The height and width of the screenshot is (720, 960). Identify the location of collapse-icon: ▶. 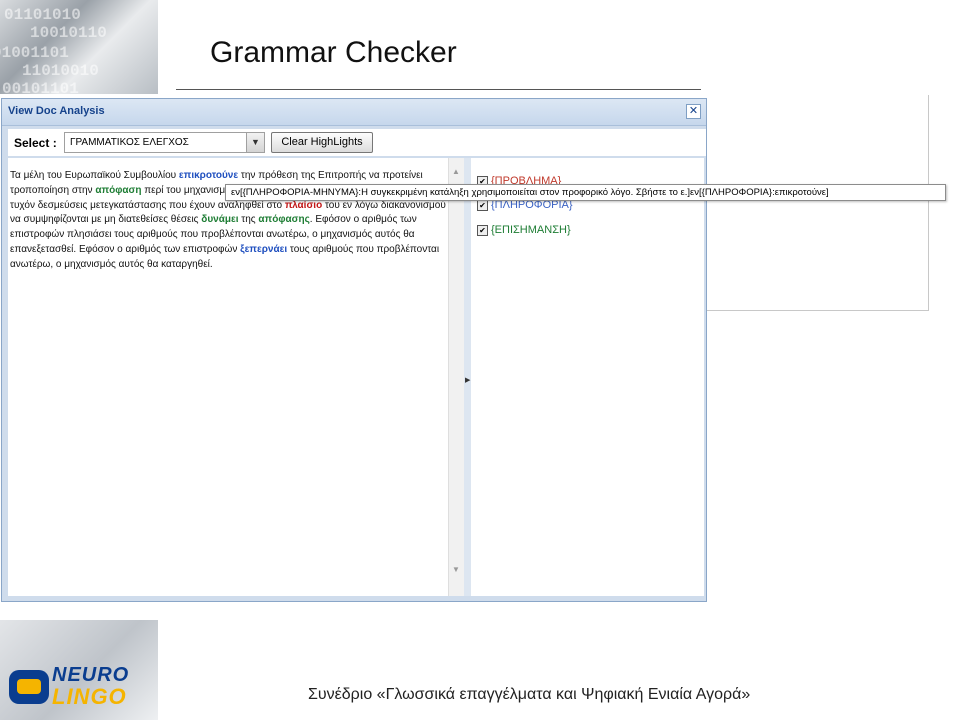
(467, 380).